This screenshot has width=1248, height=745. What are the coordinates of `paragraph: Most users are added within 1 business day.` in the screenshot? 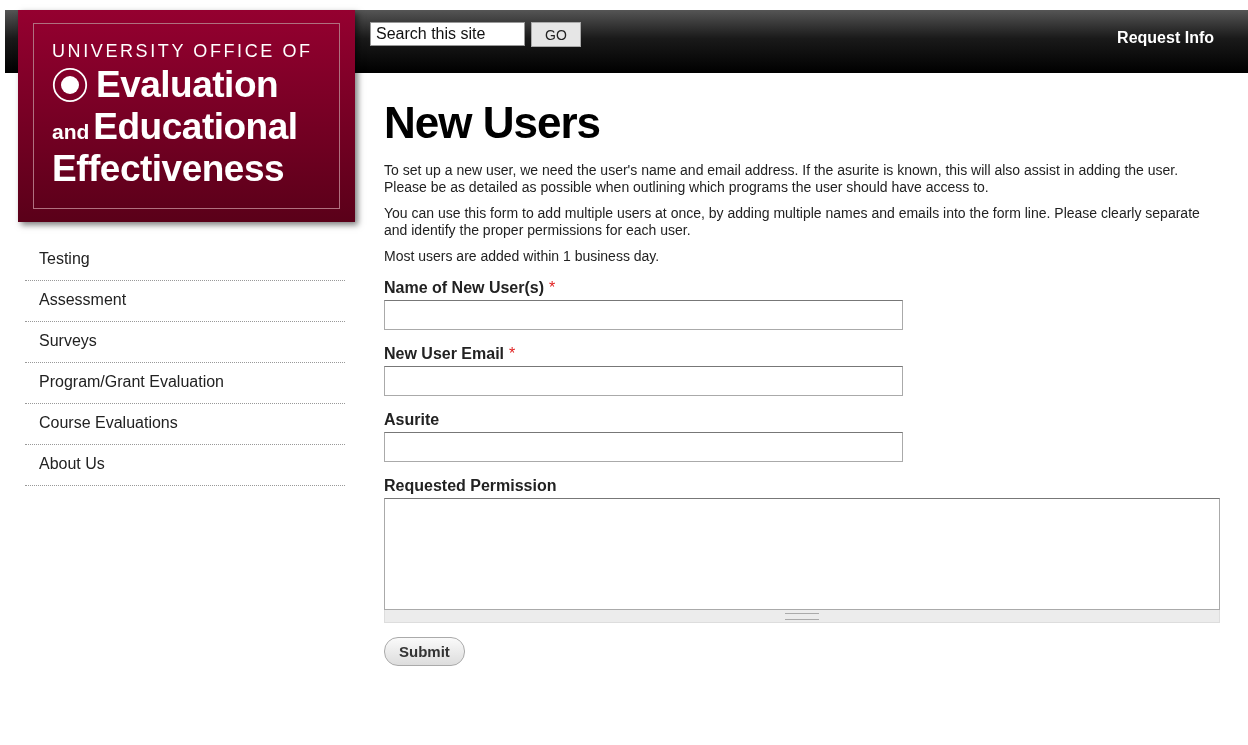 It's located at (522, 256).